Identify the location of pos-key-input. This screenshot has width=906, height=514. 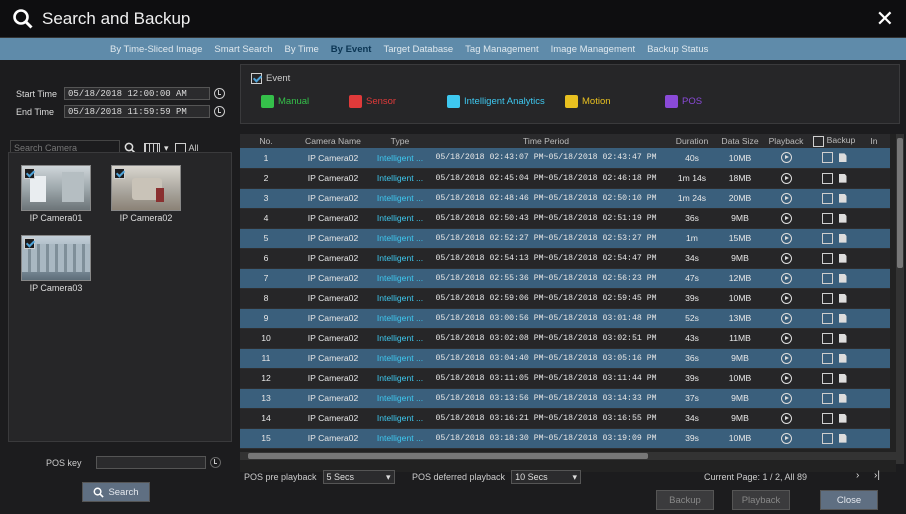
(151, 462).